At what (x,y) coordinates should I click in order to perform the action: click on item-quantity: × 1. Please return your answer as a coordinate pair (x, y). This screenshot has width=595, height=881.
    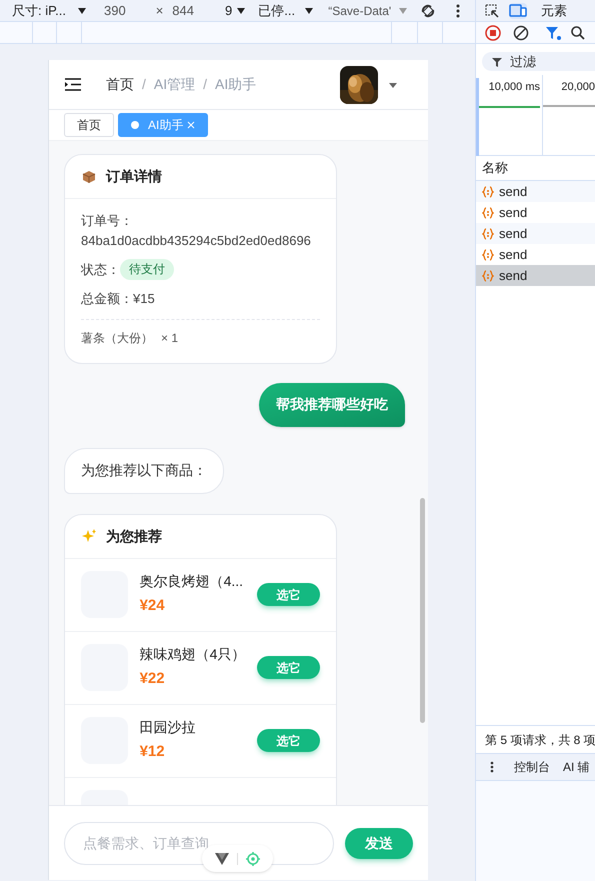
    Looking at the image, I should click on (169, 338).